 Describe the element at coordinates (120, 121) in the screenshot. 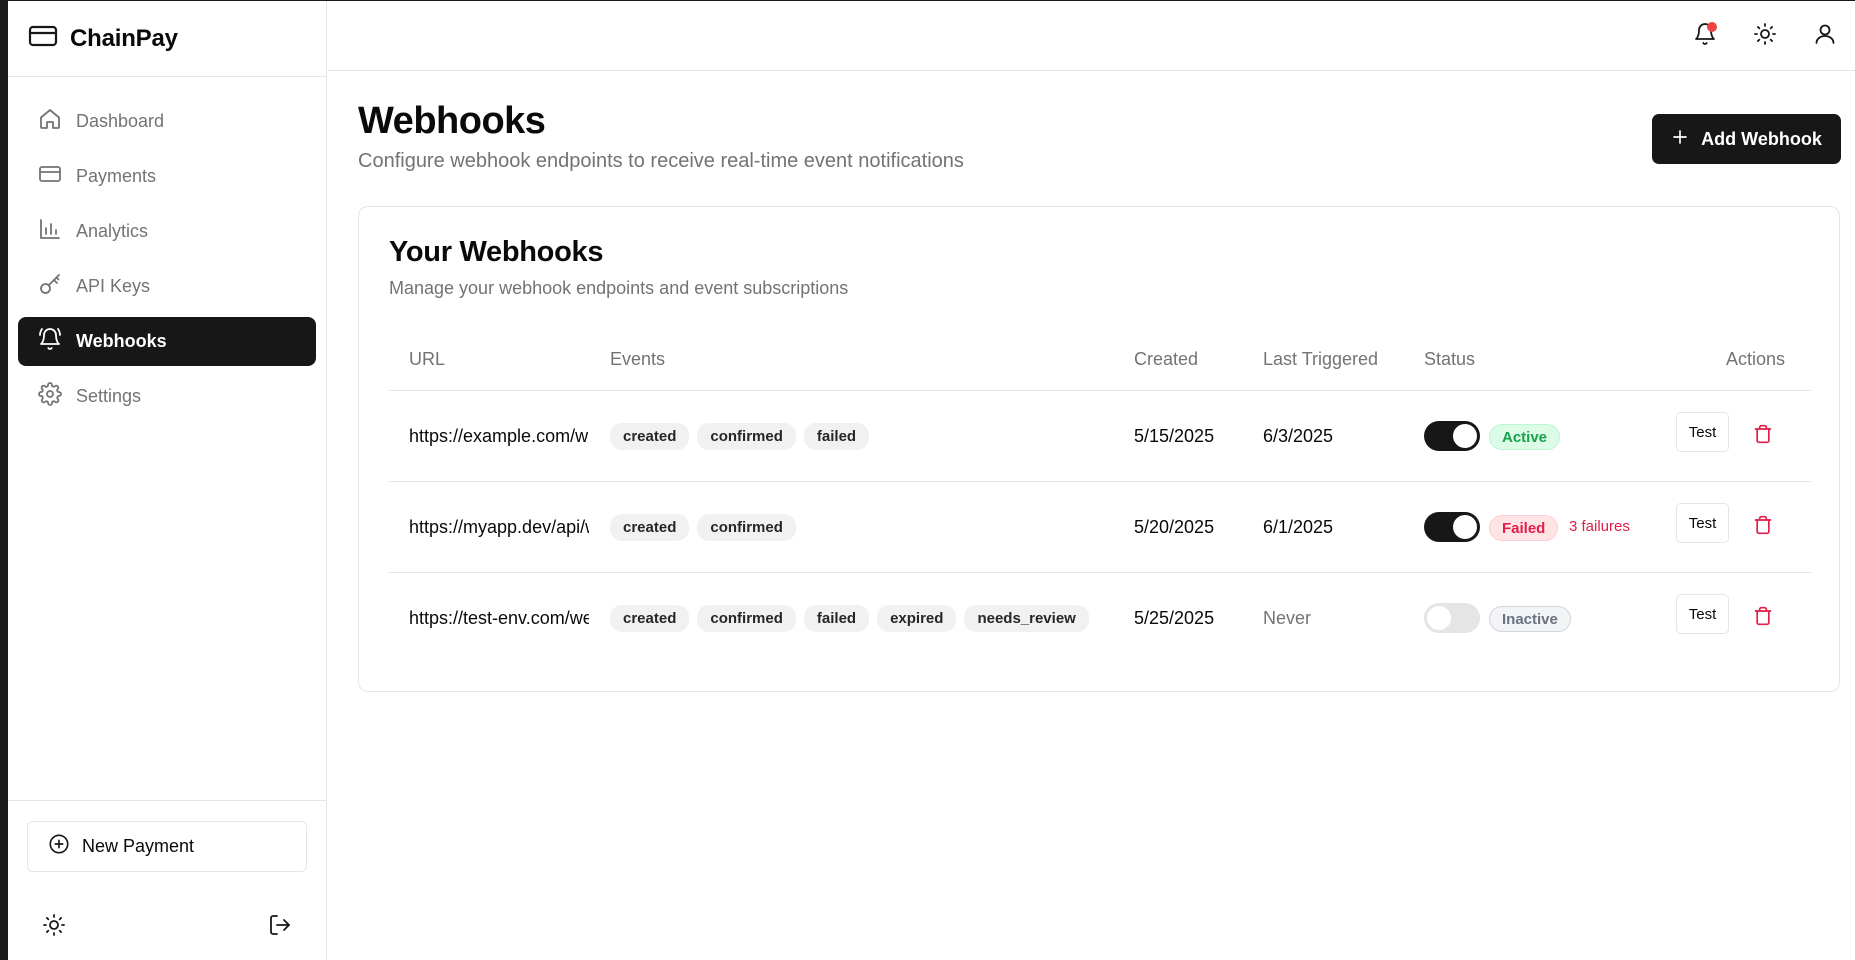

I see `sidebar-item-label: Dashboard` at that location.